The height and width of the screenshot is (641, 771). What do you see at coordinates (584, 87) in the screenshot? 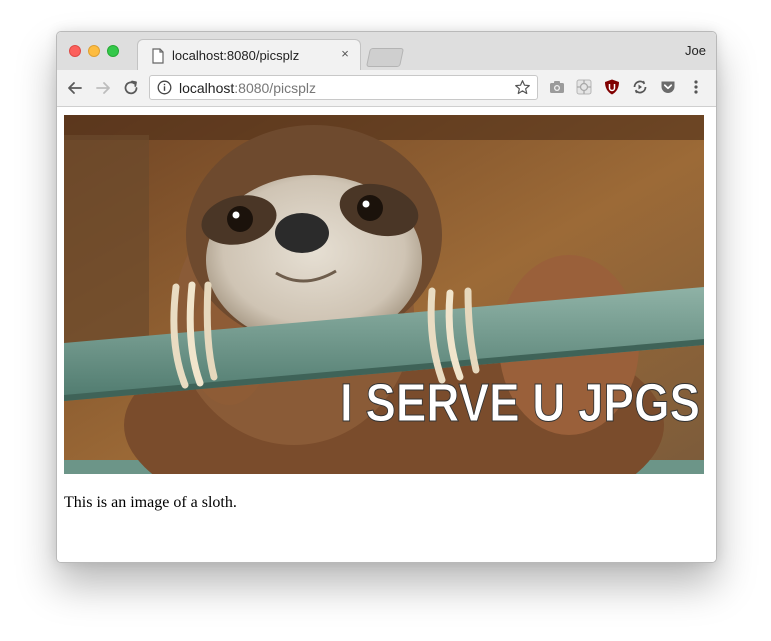
I see `puzzle-icon` at bounding box center [584, 87].